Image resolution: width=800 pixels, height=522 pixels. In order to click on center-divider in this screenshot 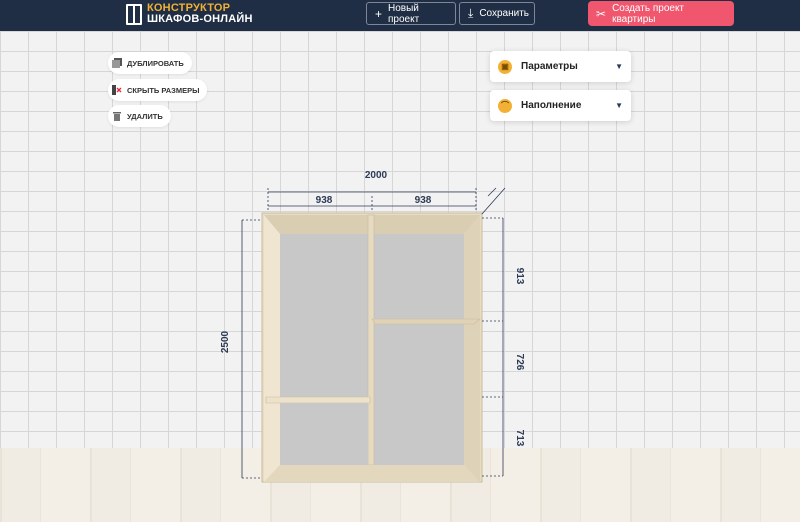, I will do `click(371, 340)`.